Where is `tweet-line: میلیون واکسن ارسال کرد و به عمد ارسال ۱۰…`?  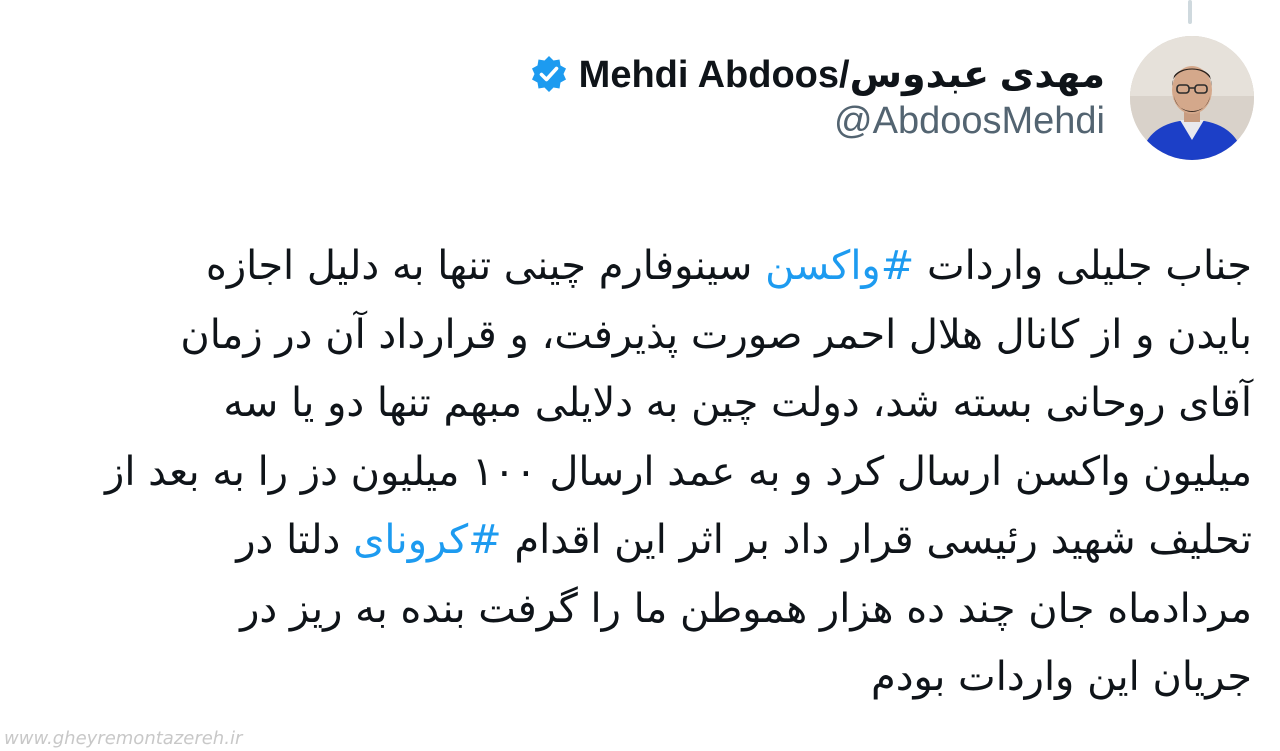 tweet-line: میلیون واکسن ارسال کرد و به عمد ارسال ۱۰… is located at coordinates (657, 472).